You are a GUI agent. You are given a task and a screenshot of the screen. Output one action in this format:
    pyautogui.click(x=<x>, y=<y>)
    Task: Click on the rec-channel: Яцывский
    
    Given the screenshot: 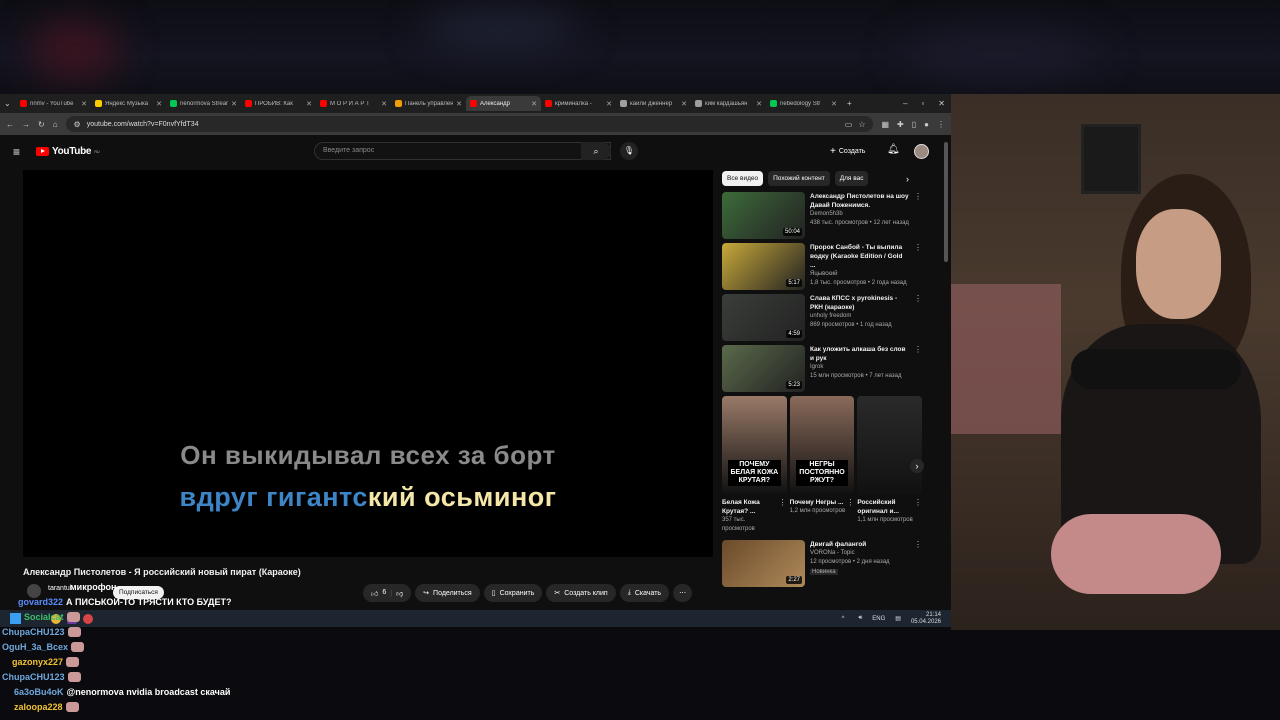 What is the action you would take?
    pyautogui.click(x=859, y=274)
    